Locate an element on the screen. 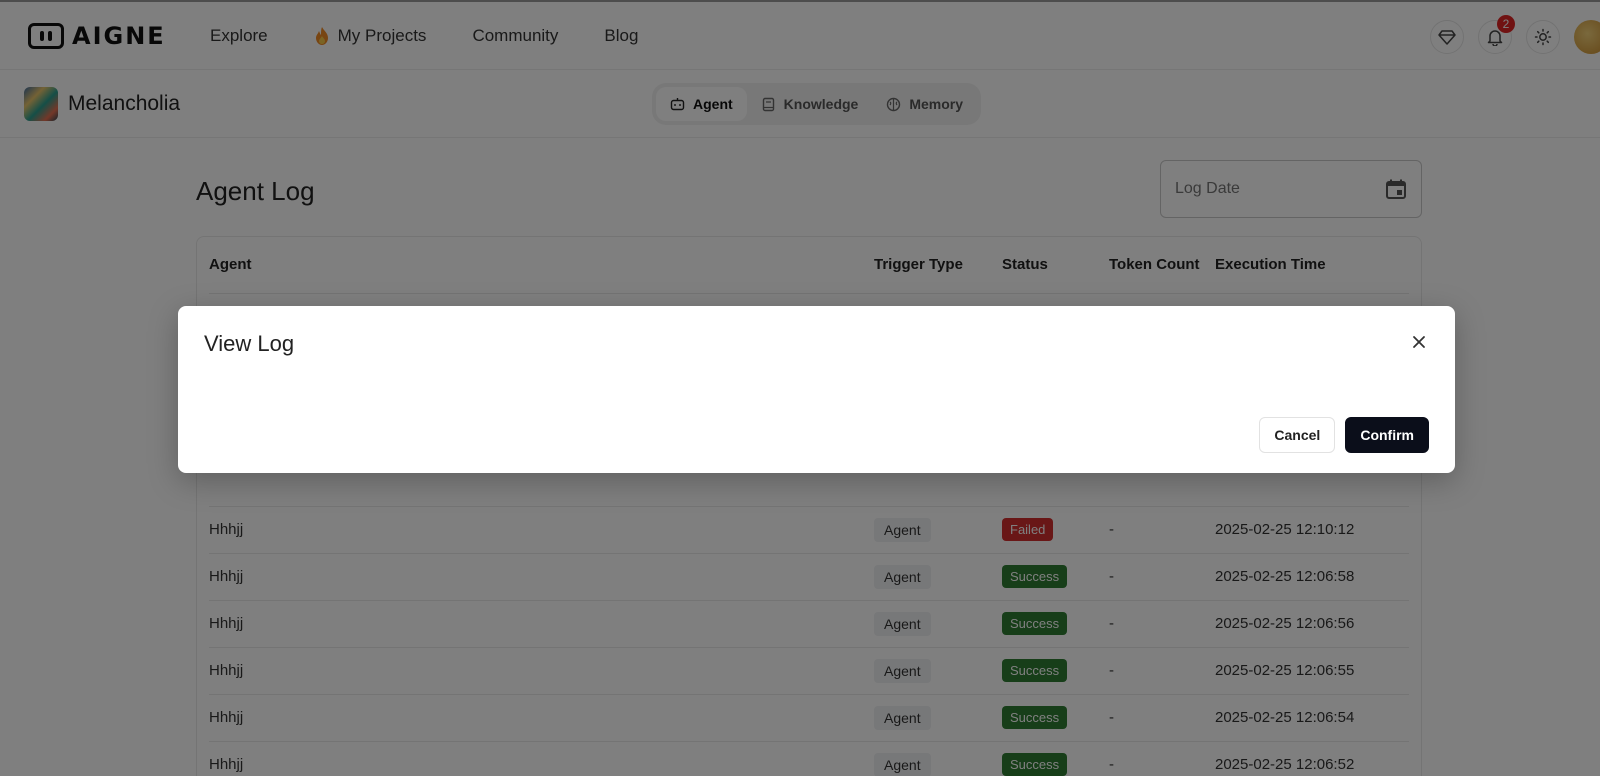  close-button is located at coordinates (1419, 342).